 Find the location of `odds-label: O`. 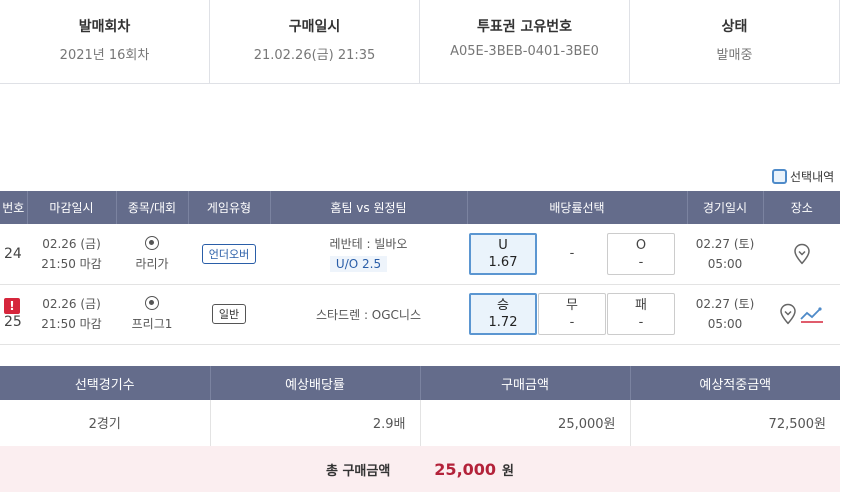

odds-label: O is located at coordinates (641, 245).